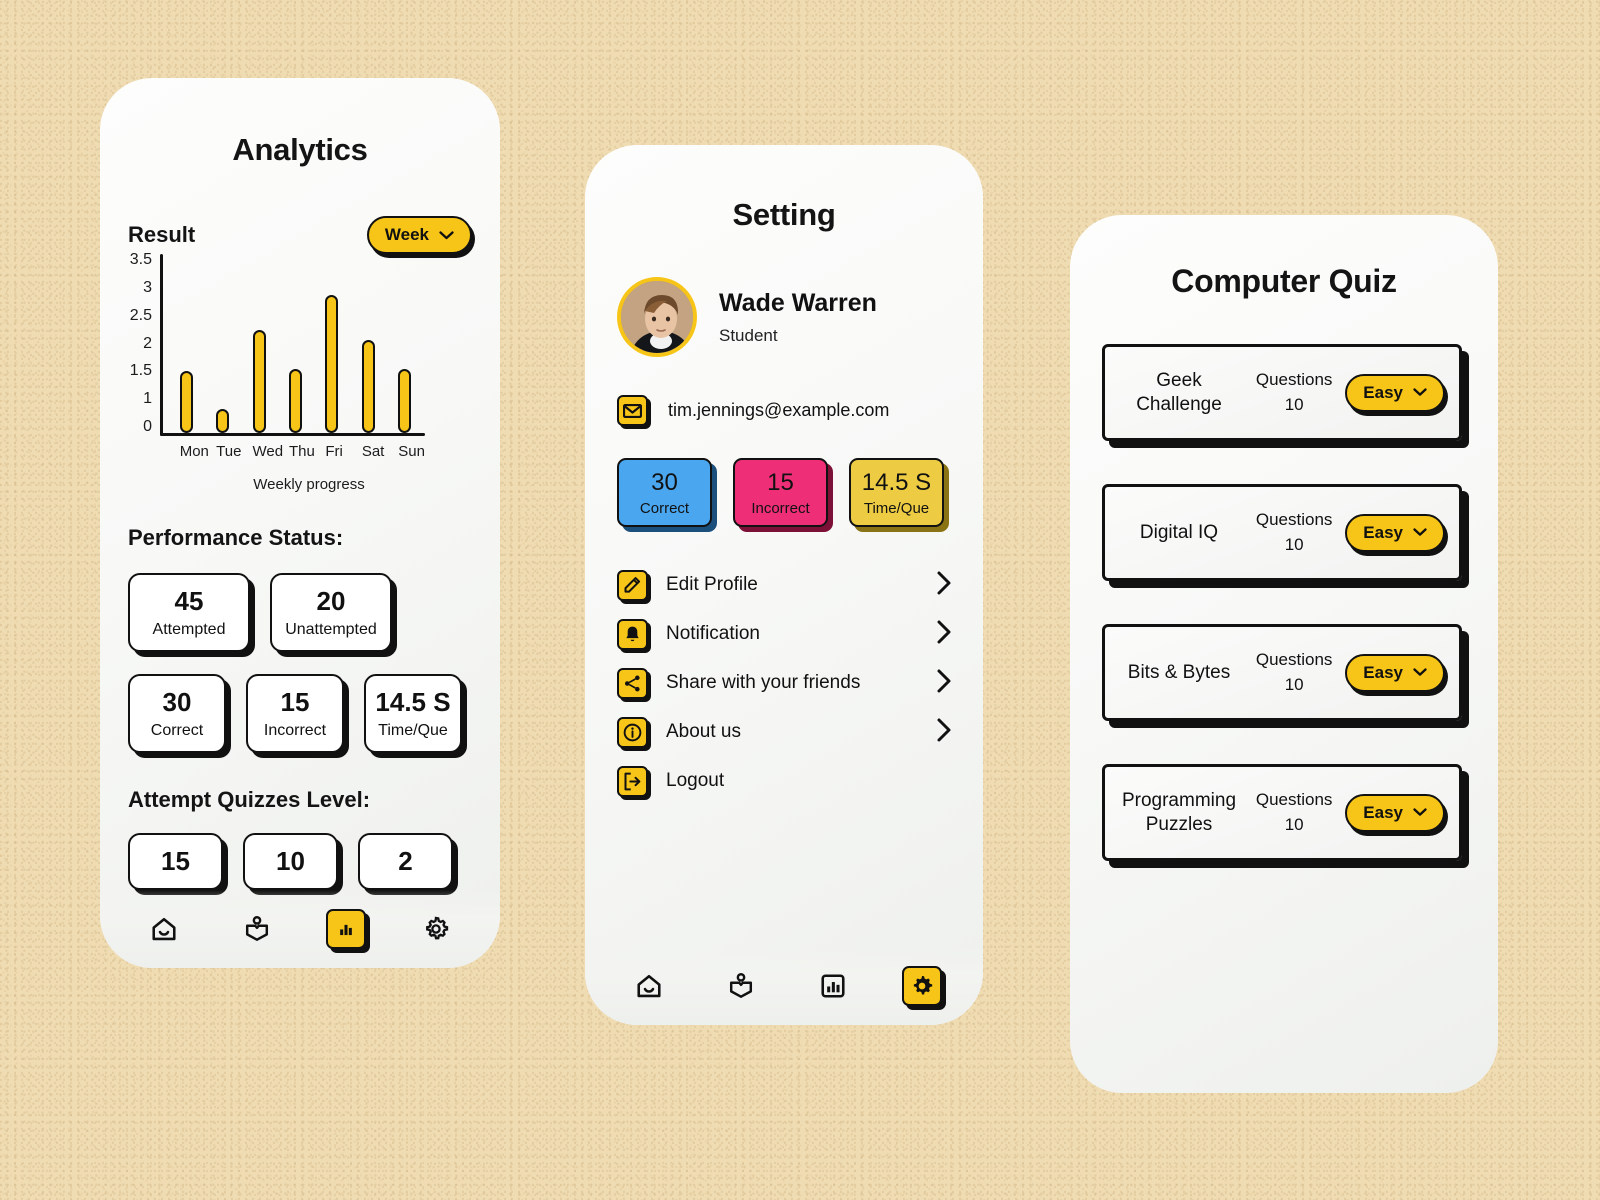  Describe the element at coordinates (295, 713) in the screenshot. I see `stat-card: 15 Incorrect` at that location.